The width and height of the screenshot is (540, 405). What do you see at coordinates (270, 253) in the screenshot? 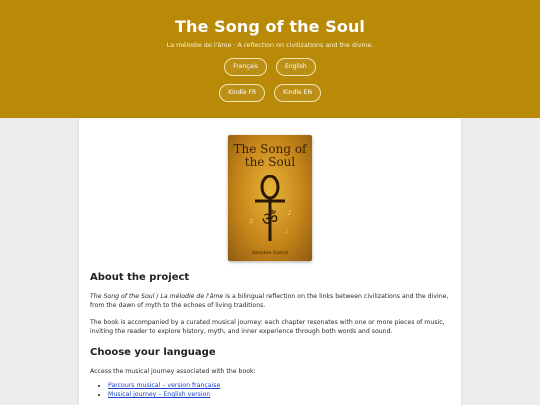
I see `cover-author: Antoine Satori` at bounding box center [270, 253].